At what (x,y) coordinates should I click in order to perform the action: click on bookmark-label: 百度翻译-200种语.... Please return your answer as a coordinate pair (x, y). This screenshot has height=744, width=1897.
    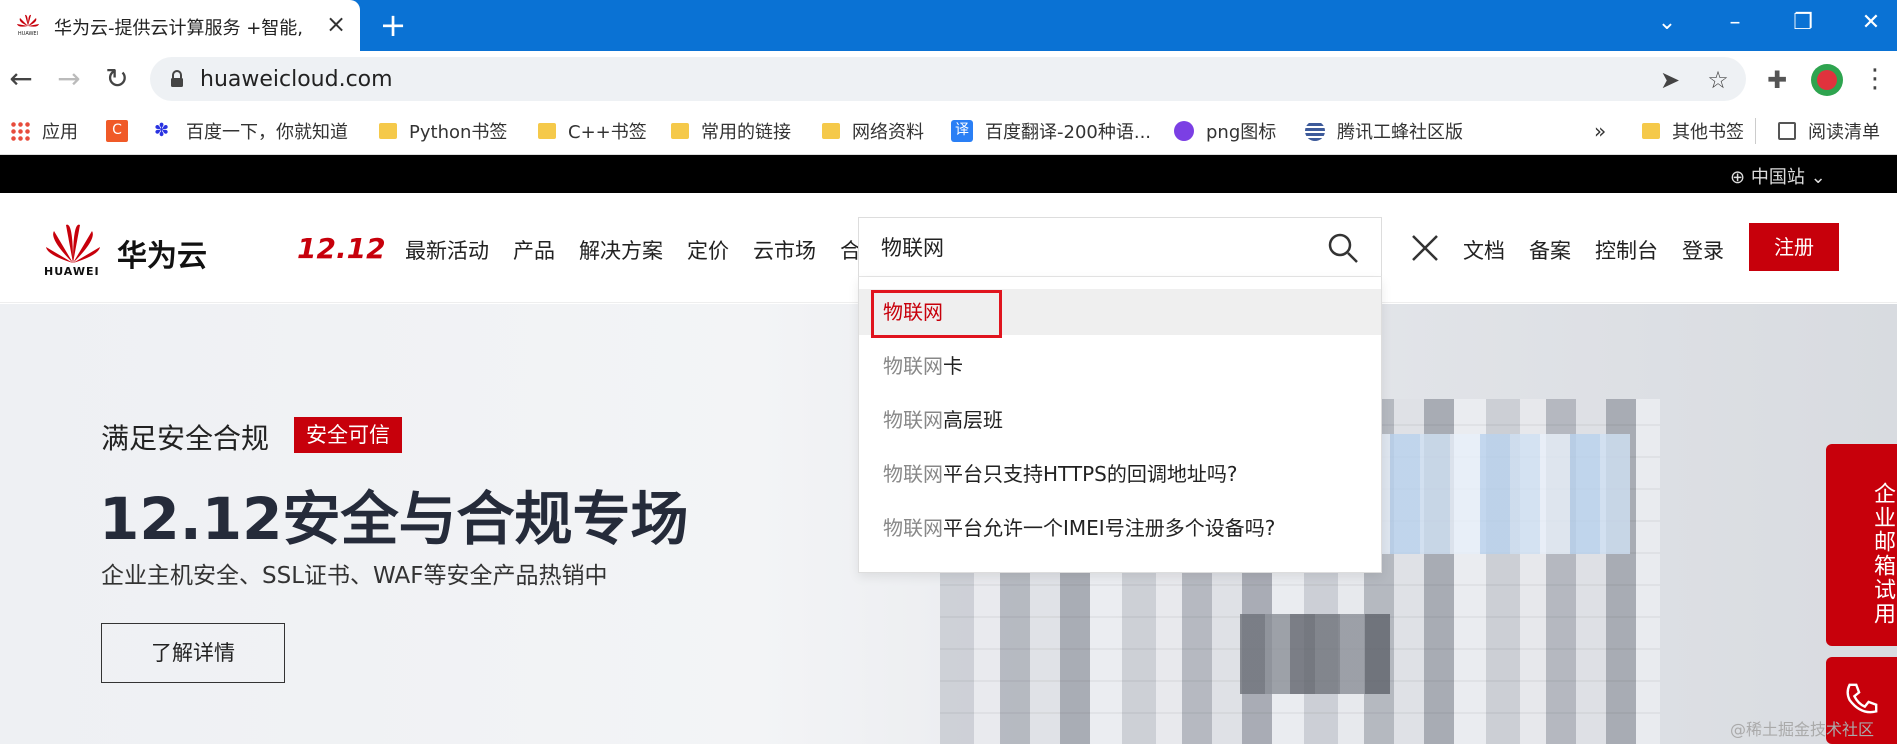
    Looking at the image, I should click on (1068, 132).